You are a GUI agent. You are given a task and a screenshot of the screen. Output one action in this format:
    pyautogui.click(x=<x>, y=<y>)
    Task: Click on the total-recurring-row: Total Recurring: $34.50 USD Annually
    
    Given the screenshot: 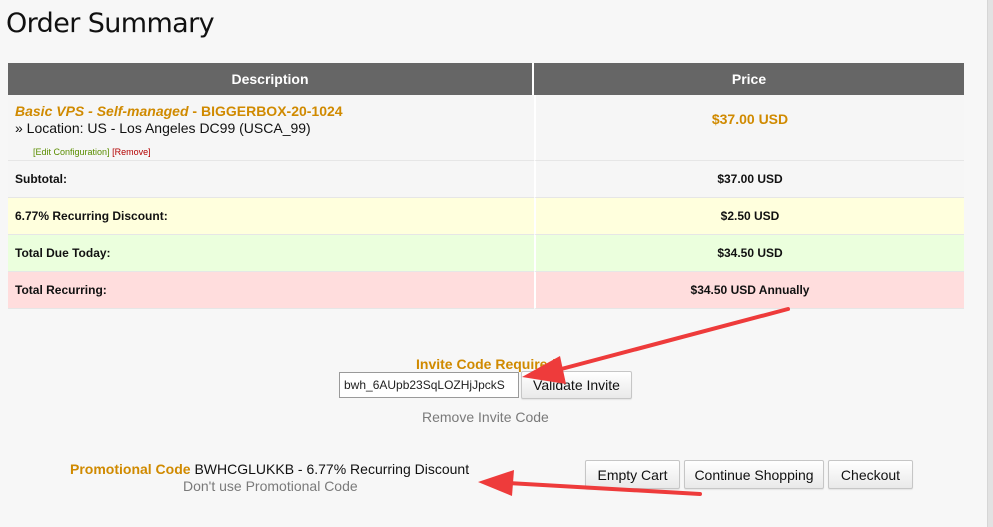 What is the action you would take?
    pyautogui.click(x=486, y=290)
    